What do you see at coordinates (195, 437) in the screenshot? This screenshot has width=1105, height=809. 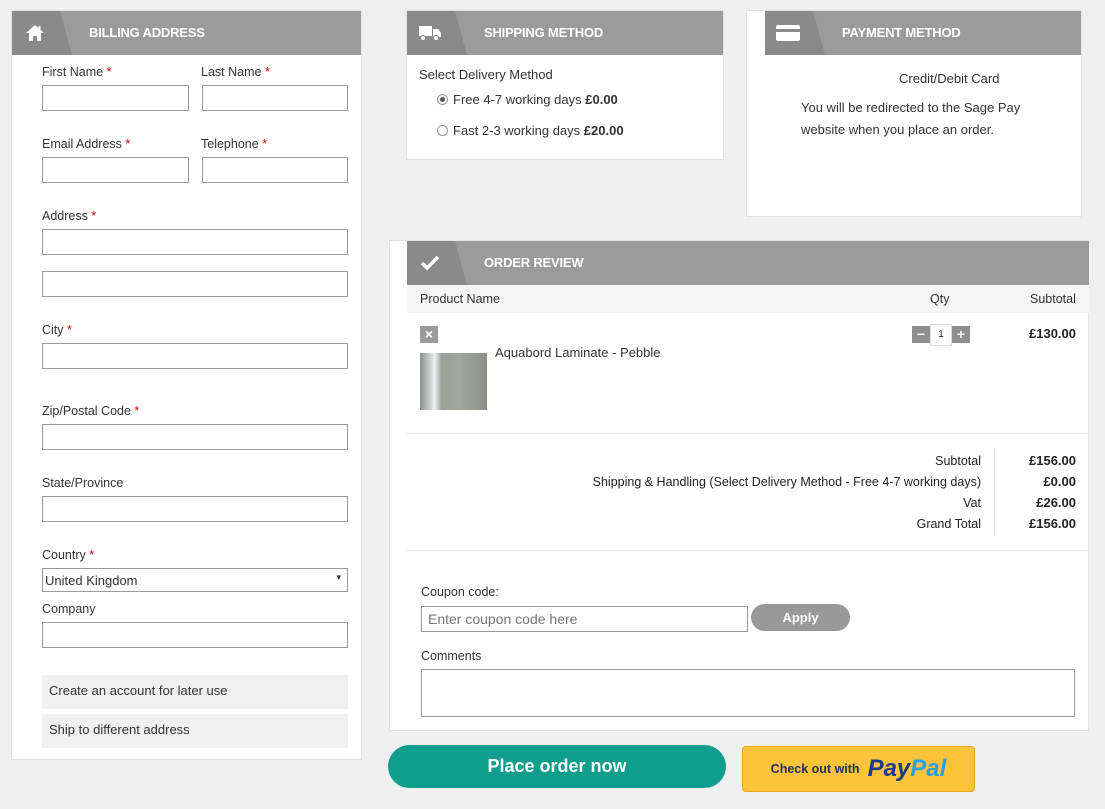 I see `zip-field` at bounding box center [195, 437].